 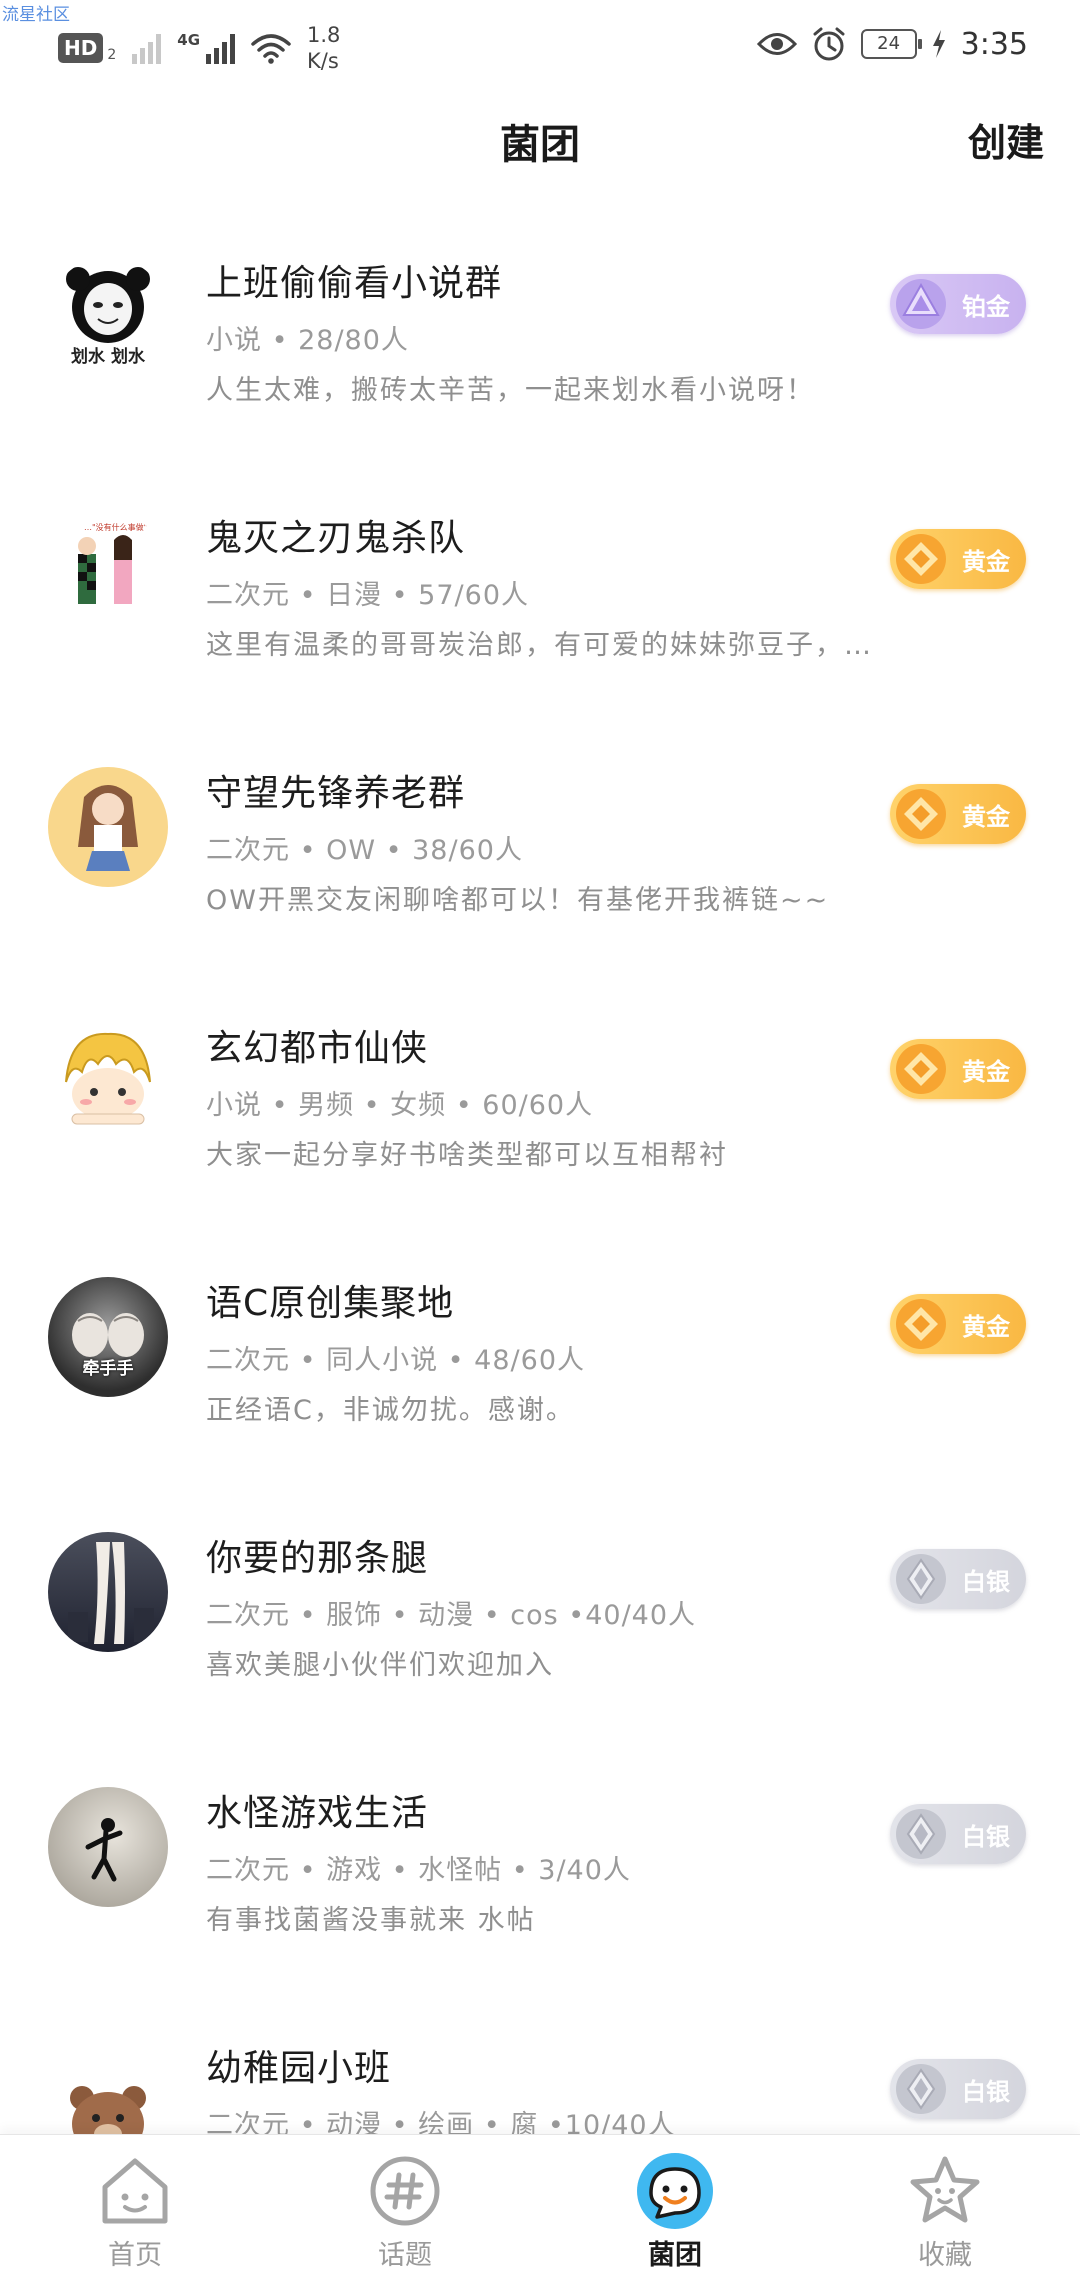 I want to click on platinum-gem-icon, so click(x=921, y=304).